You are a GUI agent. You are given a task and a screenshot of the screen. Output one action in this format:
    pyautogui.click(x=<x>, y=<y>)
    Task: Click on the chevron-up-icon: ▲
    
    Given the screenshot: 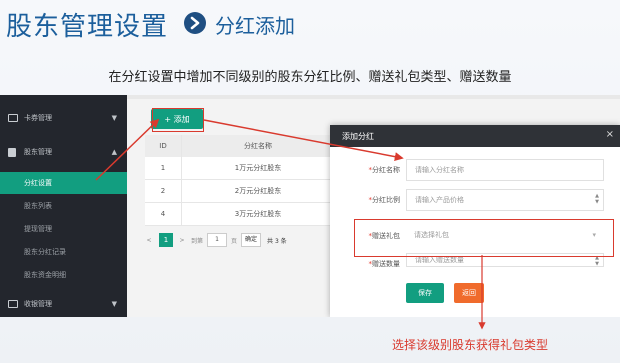 What is the action you would take?
    pyautogui.click(x=114, y=152)
    